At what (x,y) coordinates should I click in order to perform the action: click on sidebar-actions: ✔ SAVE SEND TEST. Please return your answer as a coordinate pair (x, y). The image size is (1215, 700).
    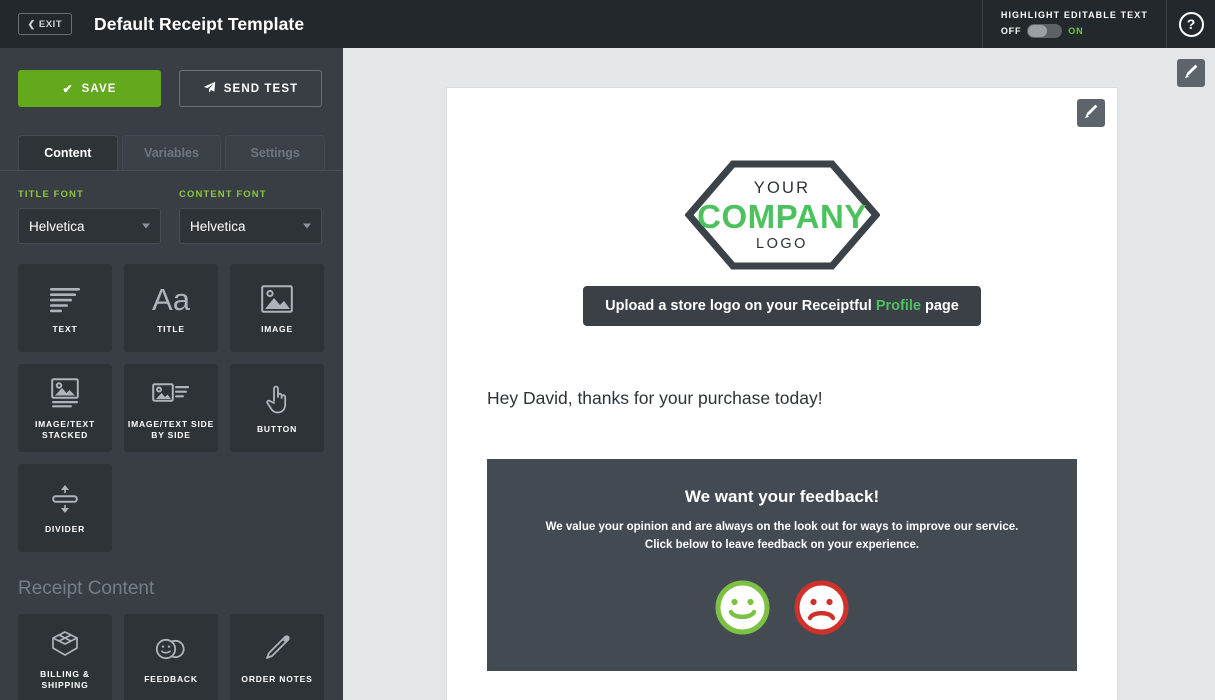
    Looking at the image, I should click on (171, 88).